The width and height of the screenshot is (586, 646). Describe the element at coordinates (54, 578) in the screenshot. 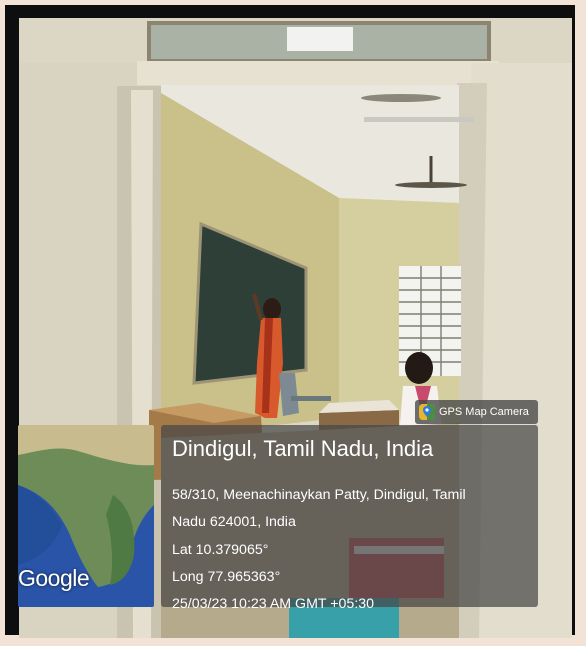

I see `google-logo: Google` at that location.